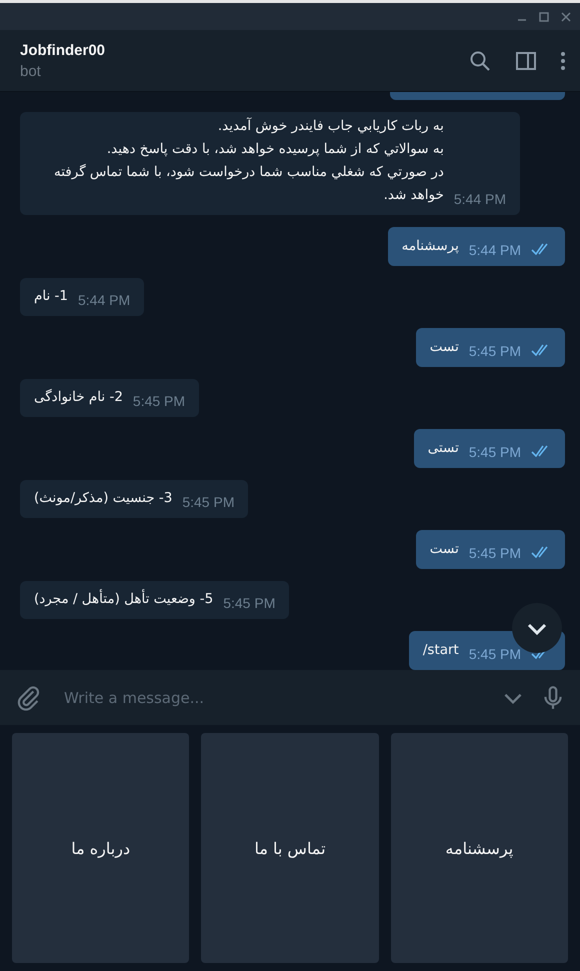 The width and height of the screenshot is (580, 971). I want to click on message-text: 1- نام, so click(51, 296).